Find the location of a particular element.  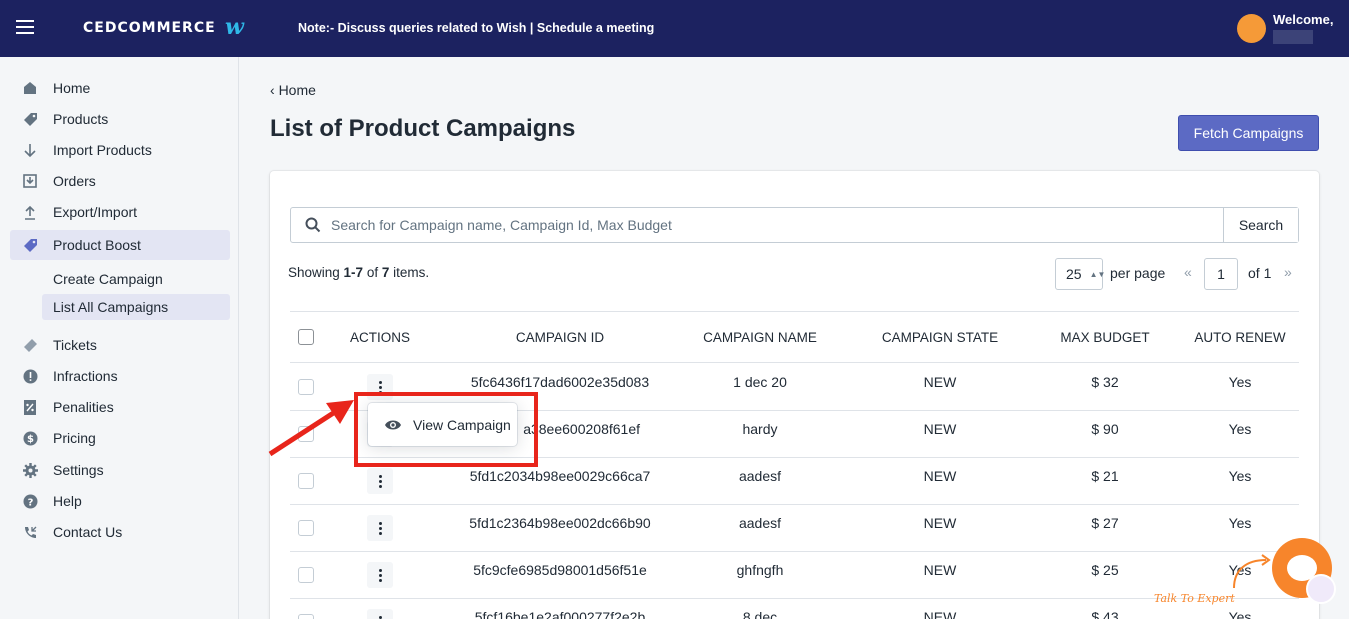

showing-count: Showing 1-7 of 7 items. is located at coordinates (358, 272).